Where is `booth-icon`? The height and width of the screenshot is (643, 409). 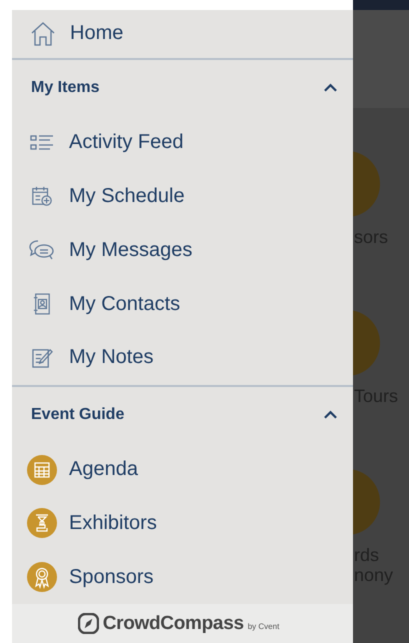
booth-icon is located at coordinates (42, 523).